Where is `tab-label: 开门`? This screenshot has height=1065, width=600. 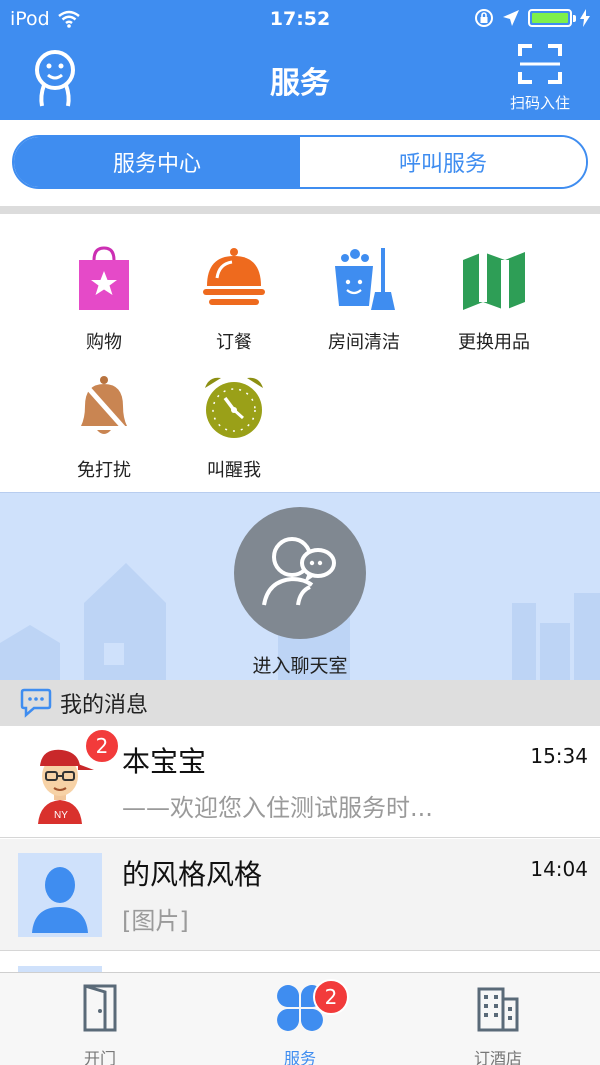 tab-label: 开门 is located at coordinates (99, 1057).